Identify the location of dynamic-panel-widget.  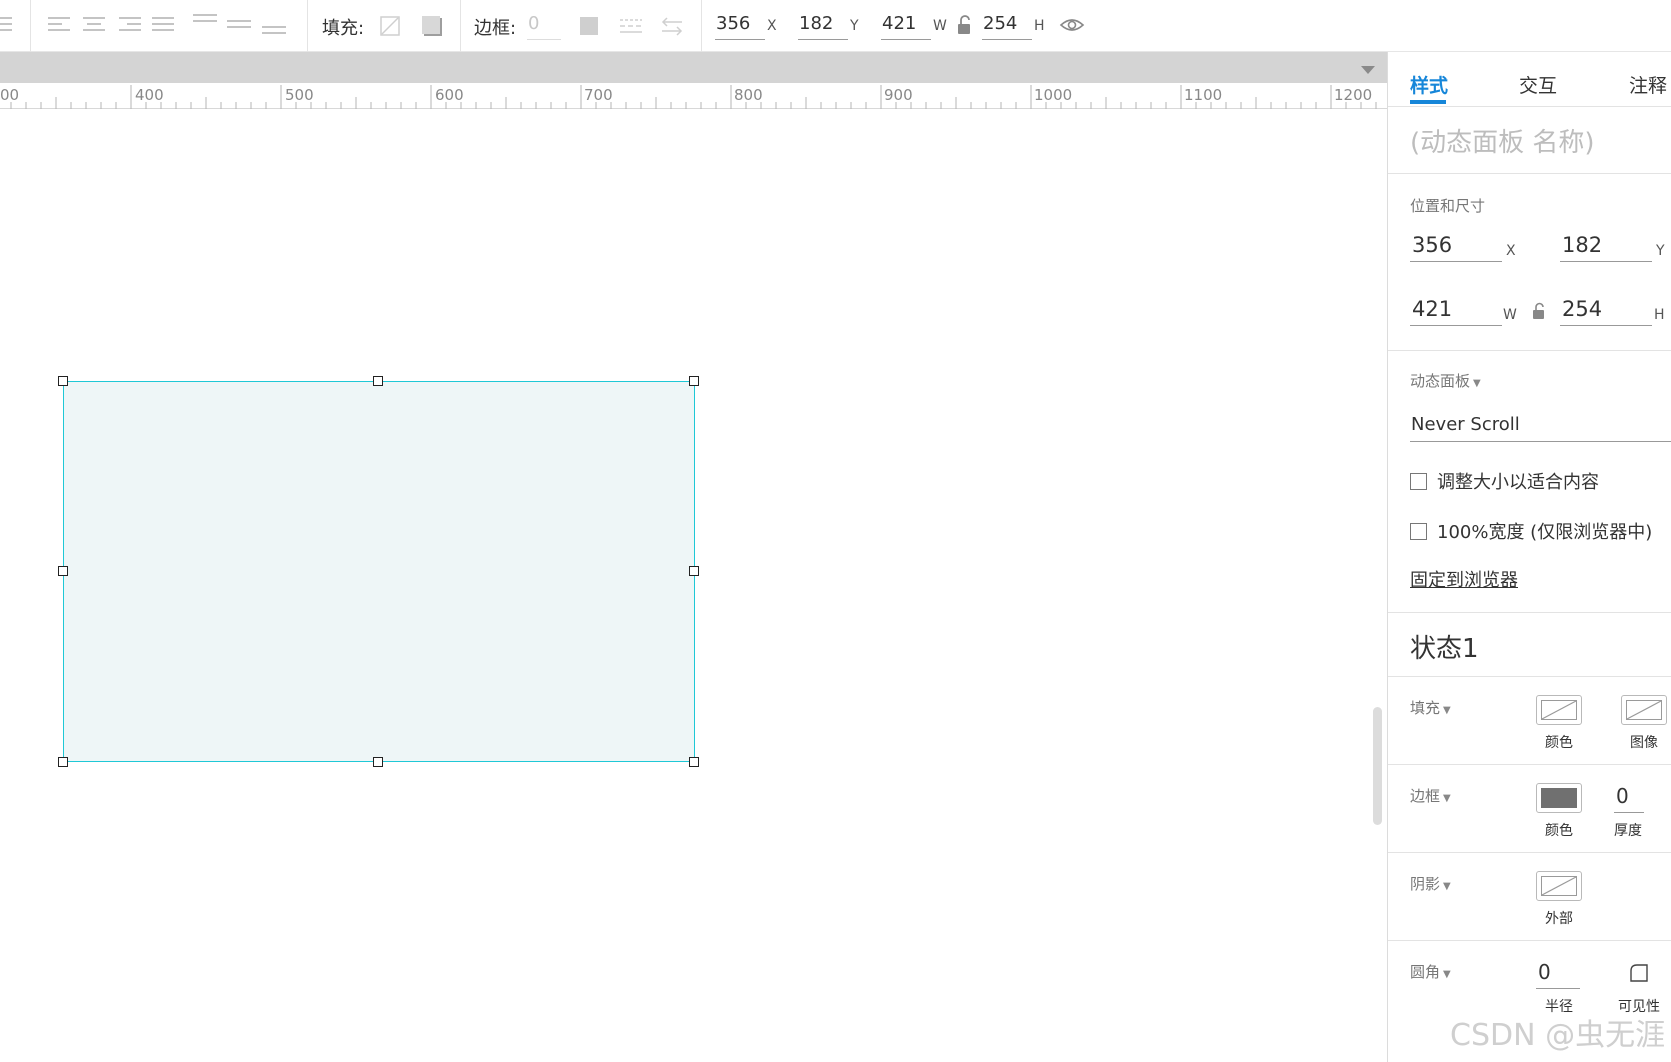
(379, 571).